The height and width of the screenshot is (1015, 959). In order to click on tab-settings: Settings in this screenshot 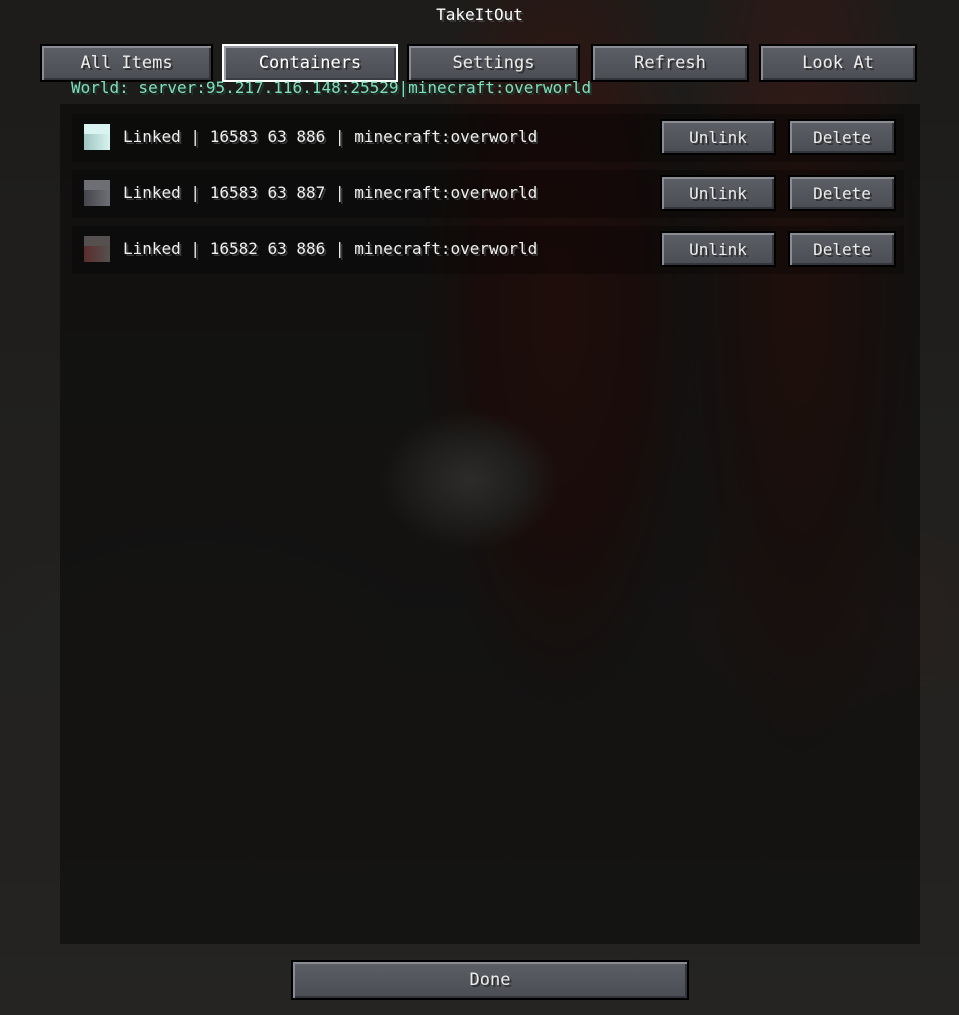, I will do `click(493, 63)`.